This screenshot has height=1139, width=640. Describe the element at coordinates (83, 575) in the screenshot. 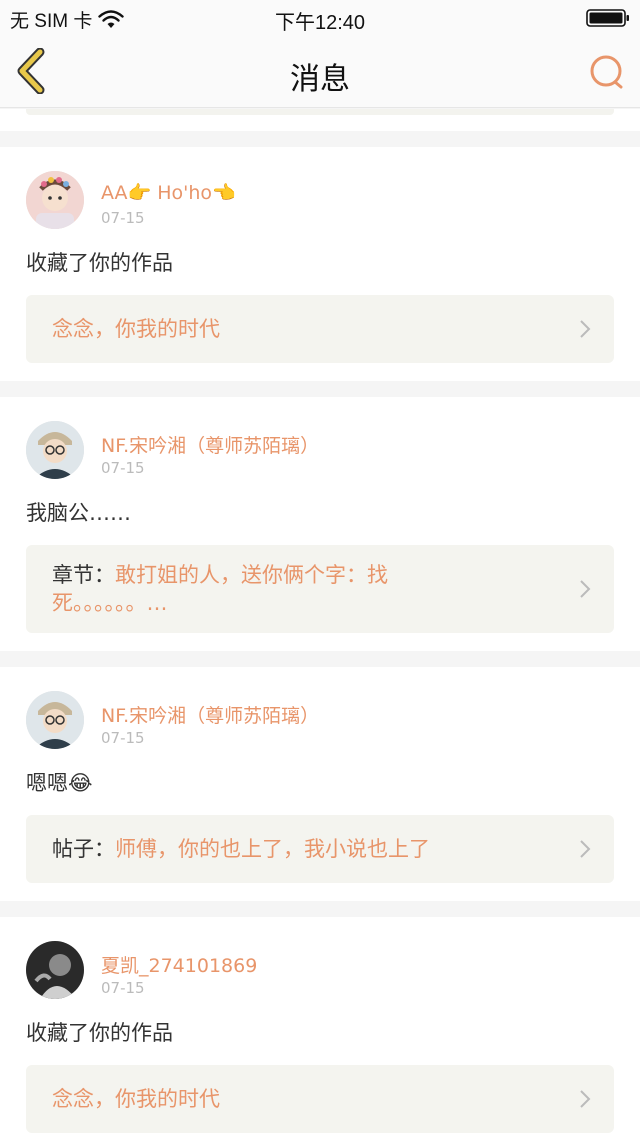

I see `ref-prefix: 章节：` at that location.